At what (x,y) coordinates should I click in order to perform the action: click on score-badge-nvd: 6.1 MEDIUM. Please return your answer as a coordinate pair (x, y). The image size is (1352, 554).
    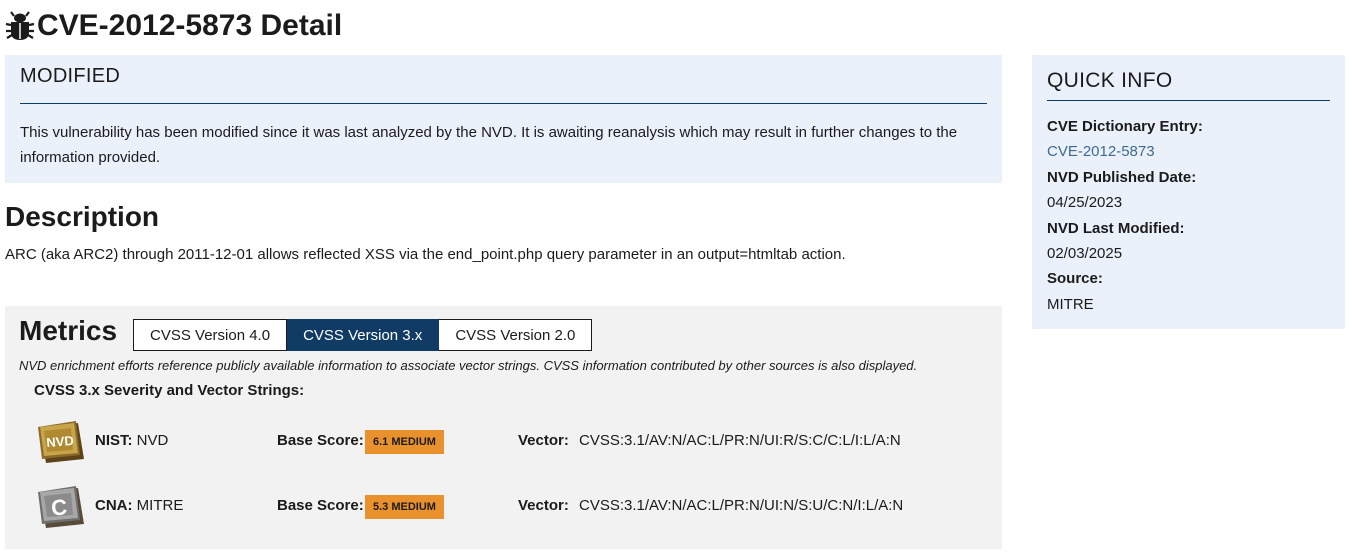
    Looking at the image, I should click on (404, 442).